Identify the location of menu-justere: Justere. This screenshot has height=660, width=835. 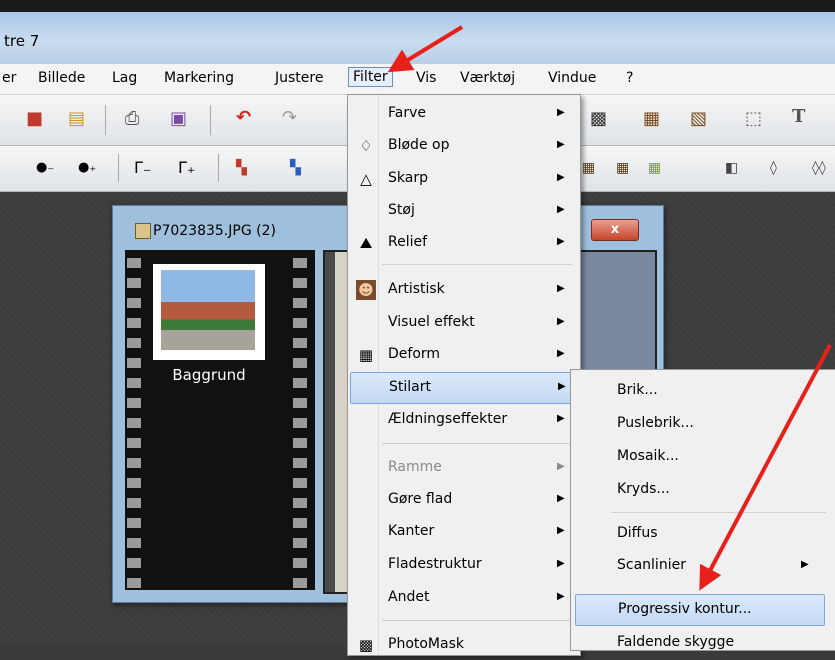
(299, 78).